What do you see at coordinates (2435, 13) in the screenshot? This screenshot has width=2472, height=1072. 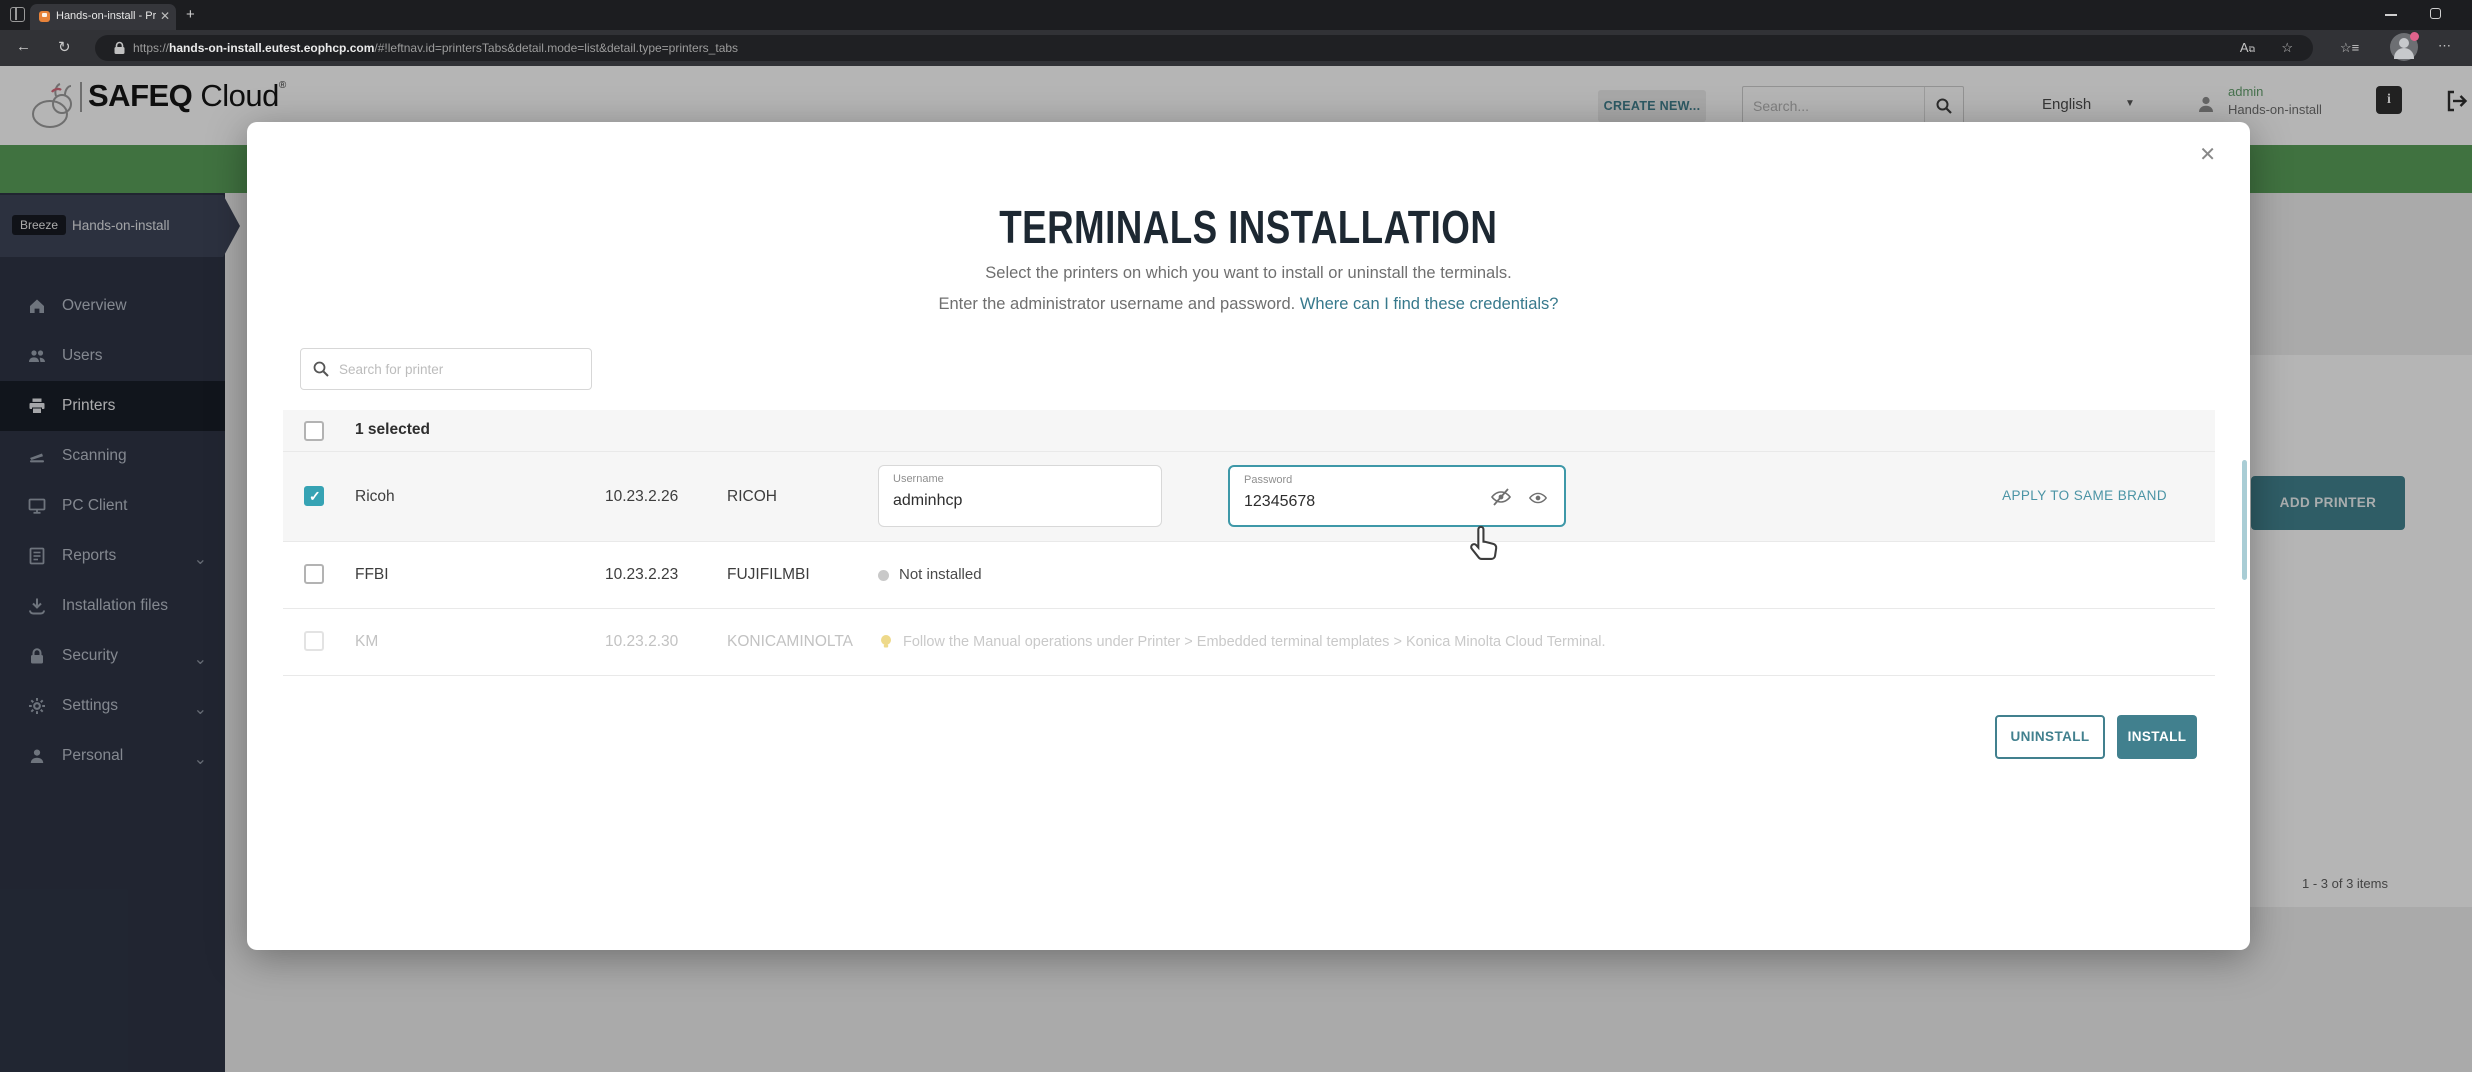 I see `window-restore-icon` at bounding box center [2435, 13].